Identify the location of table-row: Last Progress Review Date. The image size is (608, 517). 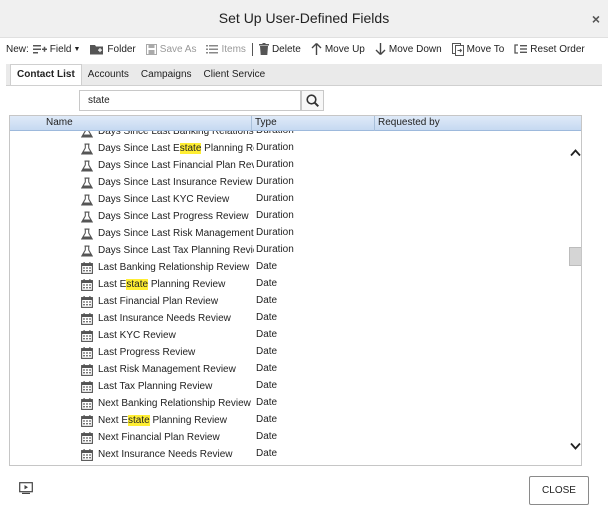
(290, 353).